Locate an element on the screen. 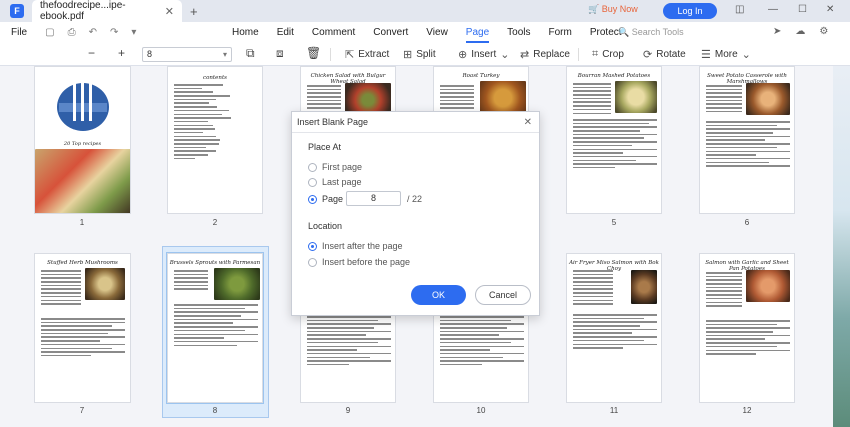 The image size is (850, 427). new-tab-icon: + is located at coordinates (194, 11).